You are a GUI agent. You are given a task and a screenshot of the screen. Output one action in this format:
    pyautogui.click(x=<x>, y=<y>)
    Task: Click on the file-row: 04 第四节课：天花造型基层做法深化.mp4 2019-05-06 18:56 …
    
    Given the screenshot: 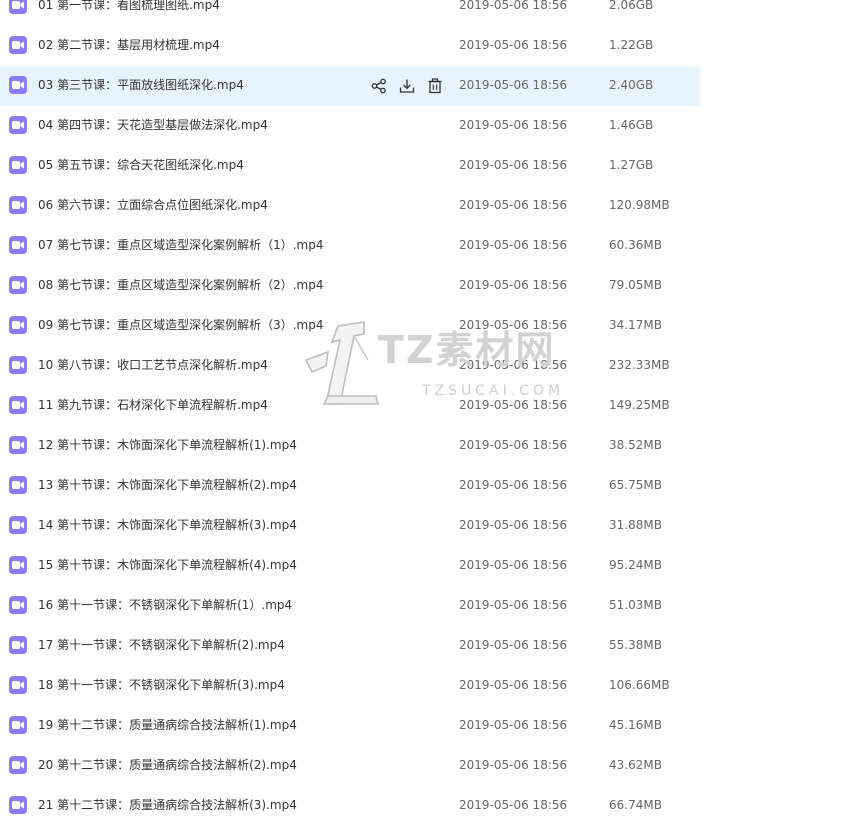 What is the action you would take?
    pyautogui.click(x=350, y=126)
    